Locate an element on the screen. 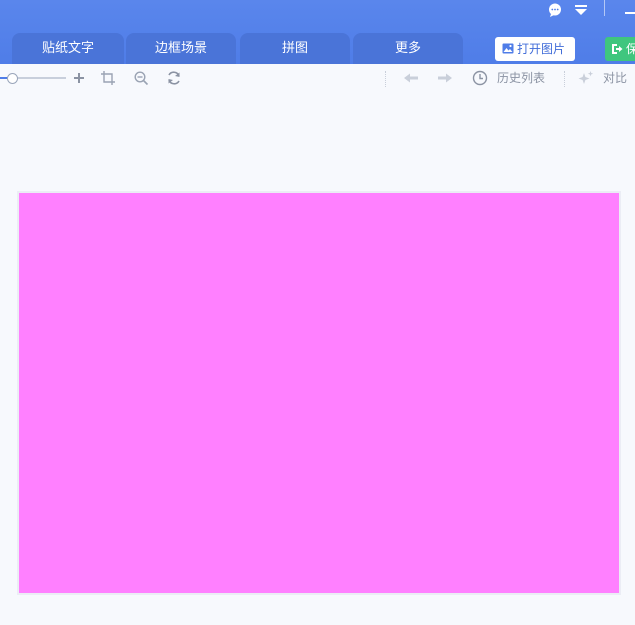 This screenshot has width=635, height=625. tab-frame-scene: 边框场景 is located at coordinates (181, 48).